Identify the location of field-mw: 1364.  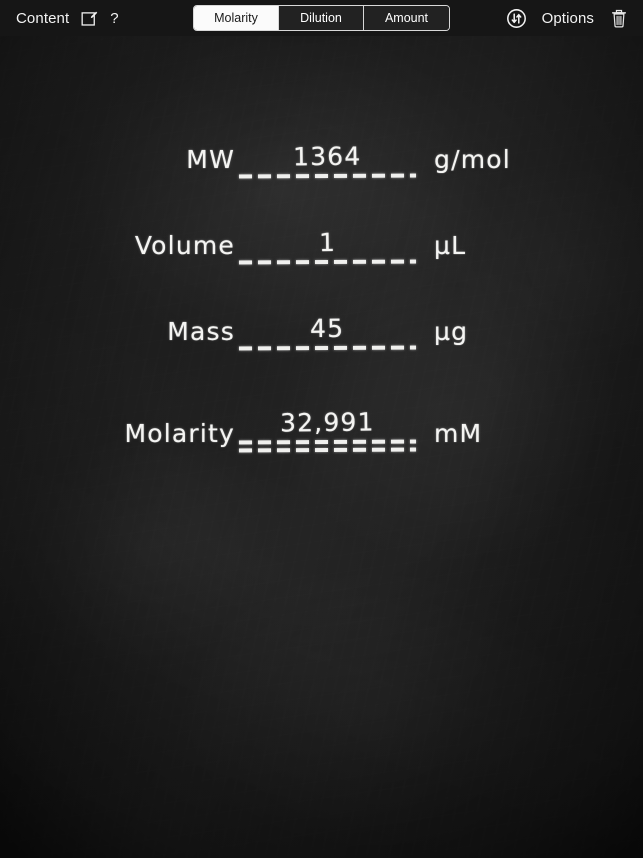
(327, 160).